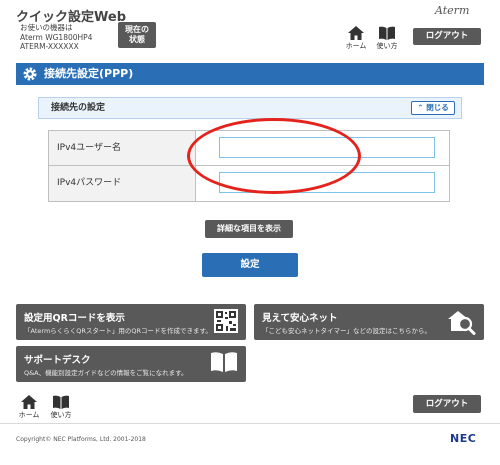 This screenshot has height=465, width=500. I want to click on footer-logout-button: ログアウト, so click(447, 404).